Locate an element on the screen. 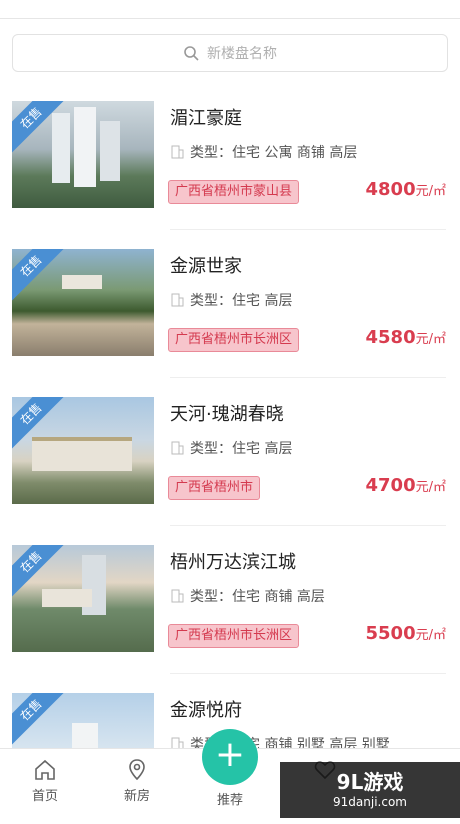  property-title: 天河·瑰湖春晓 is located at coordinates (227, 414).